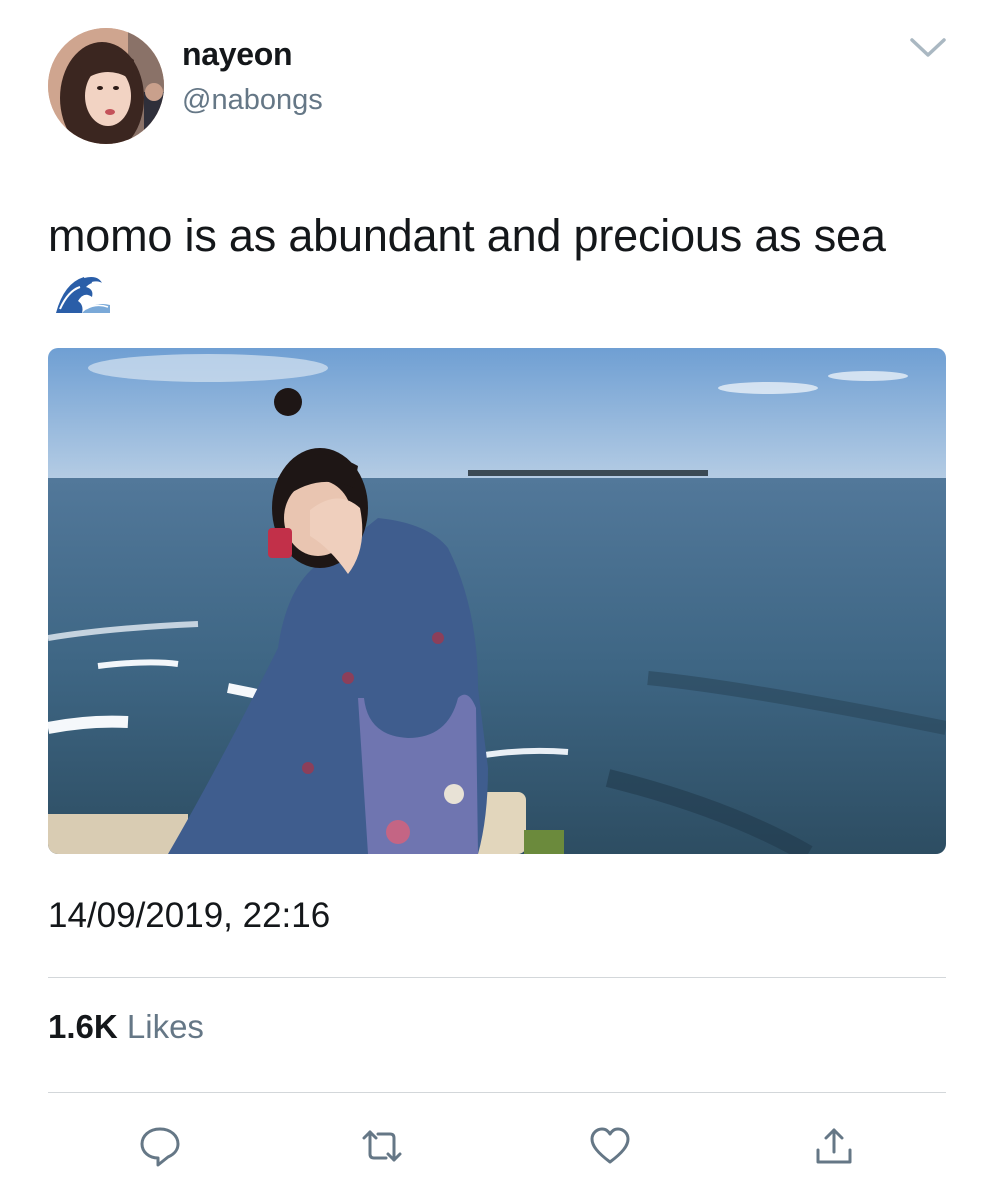  What do you see at coordinates (165, 1026) in the screenshot?
I see `likes-label: Likes` at bounding box center [165, 1026].